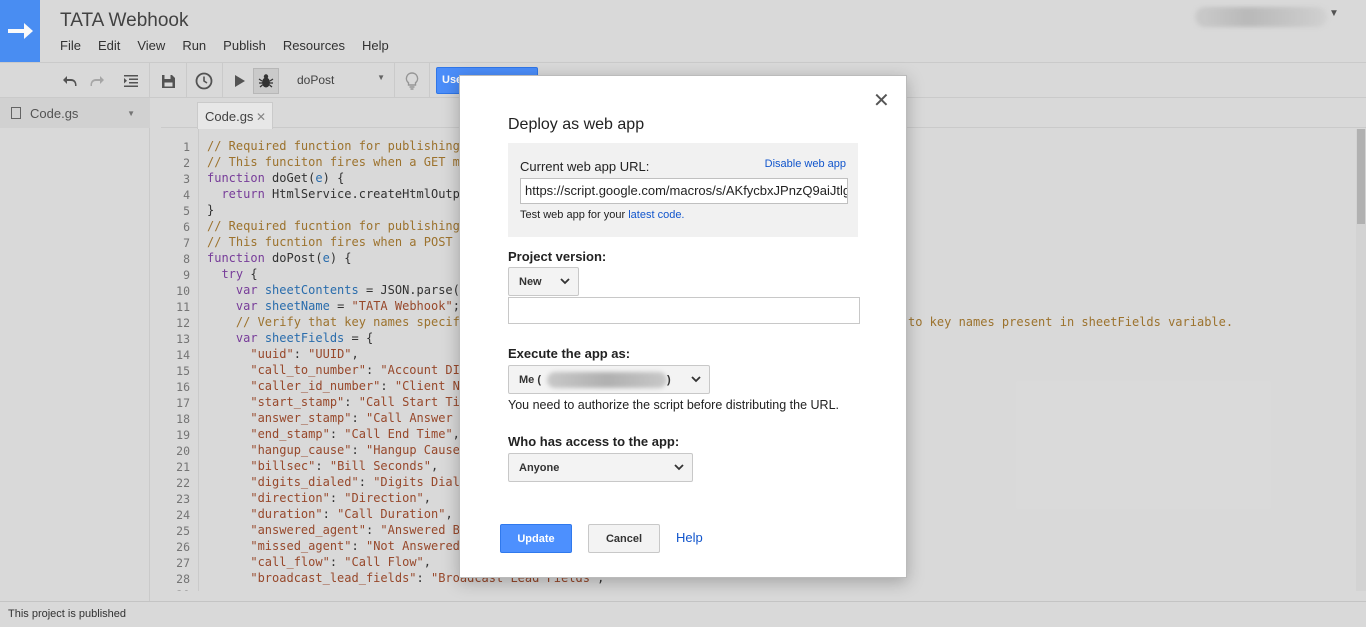 The image size is (1366, 627). Describe the element at coordinates (684, 310) in the screenshot. I see `version-description-input` at that location.